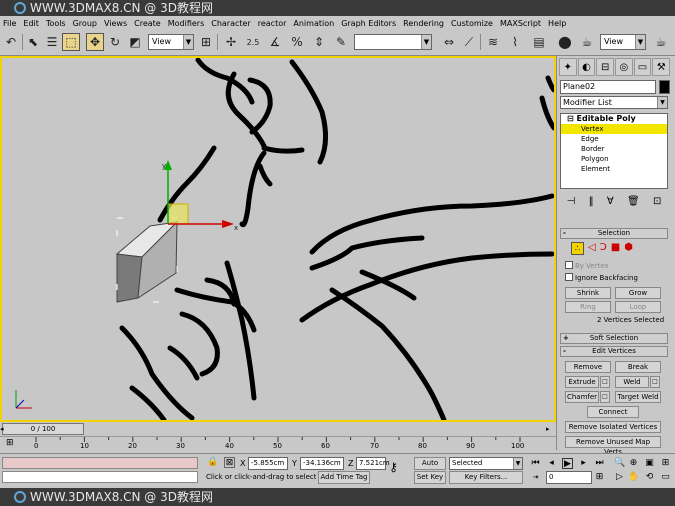 The height and width of the screenshot is (506, 675). Describe the element at coordinates (591, 204) in the screenshot. I see `show-end-result-icon: ‖` at that location.